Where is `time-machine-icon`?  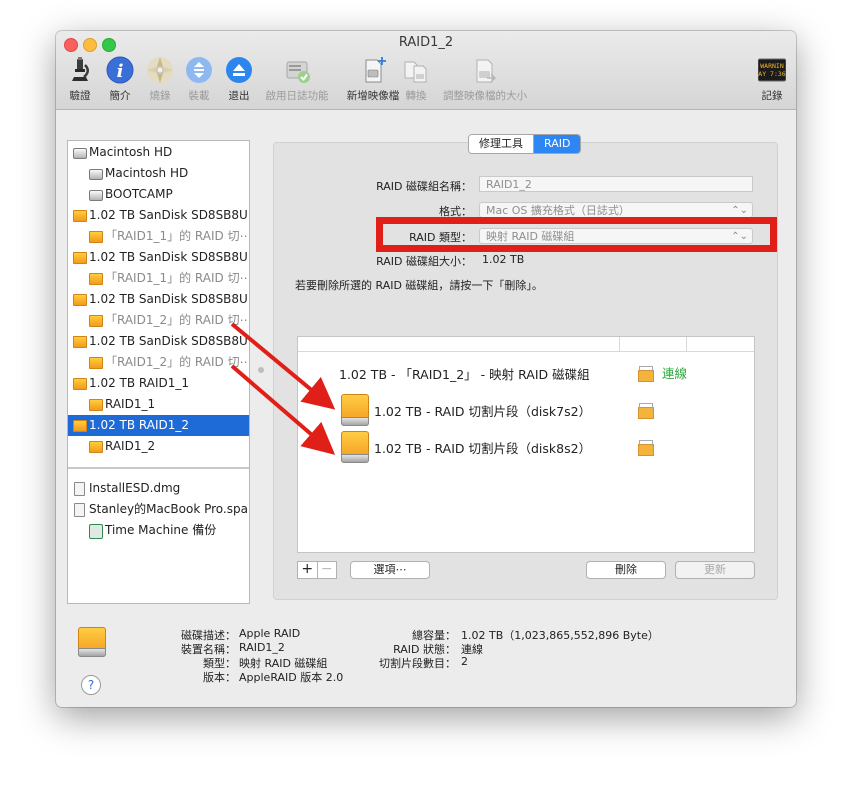
time-machine-icon is located at coordinates (96, 531).